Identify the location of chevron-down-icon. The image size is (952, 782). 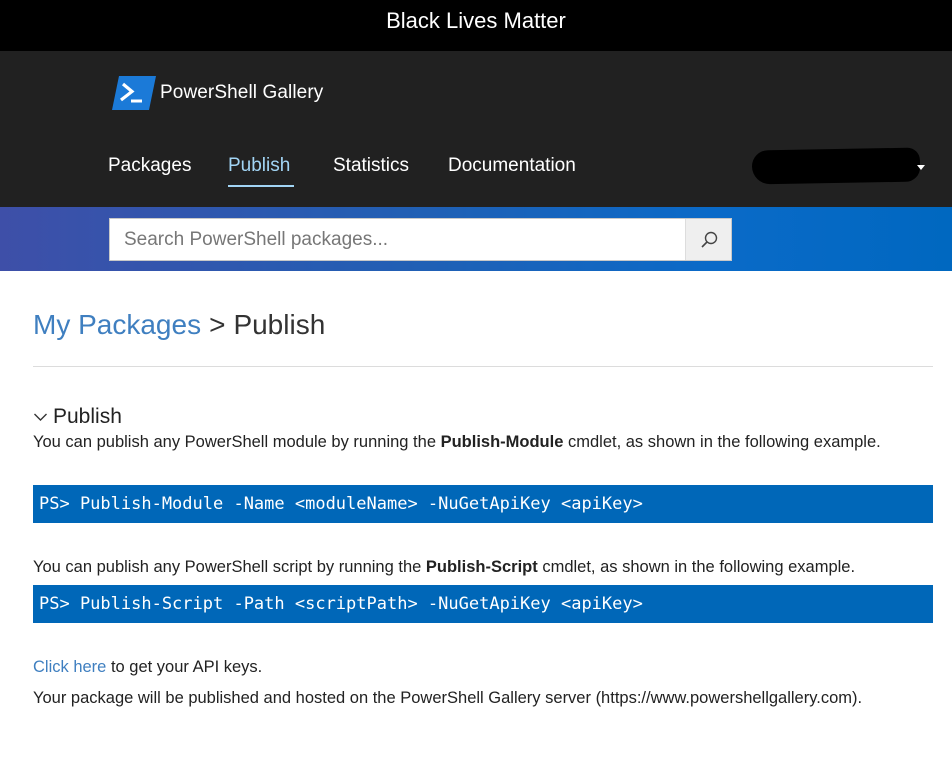
(40, 417).